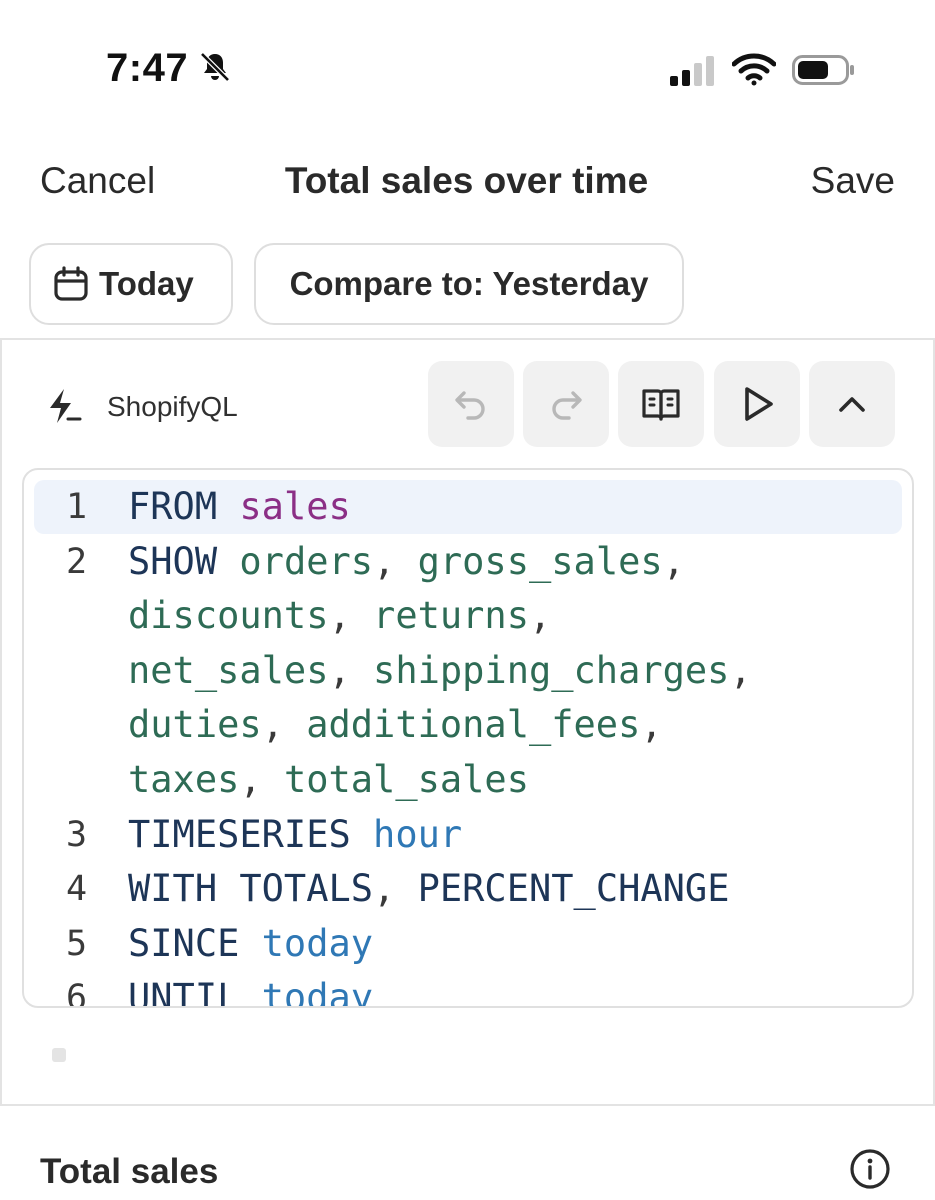 The height and width of the screenshot is (1200, 935). Describe the element at coordinates (406, 779) in the screenshot. I see `code-token: total_sales` at that location.